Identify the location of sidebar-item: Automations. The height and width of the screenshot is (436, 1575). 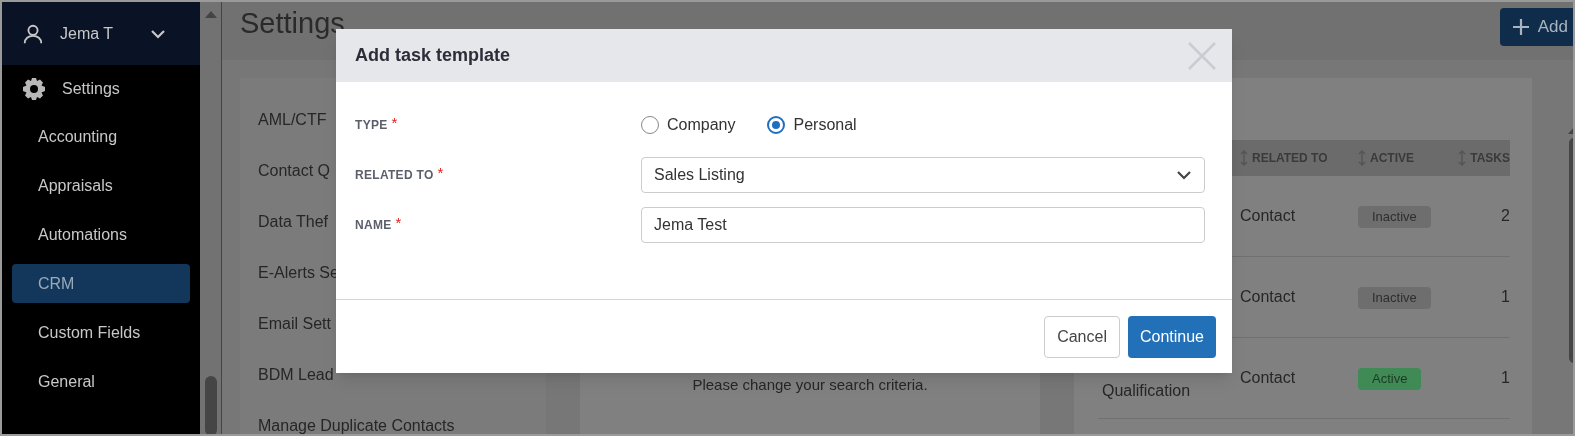
(101, 234).